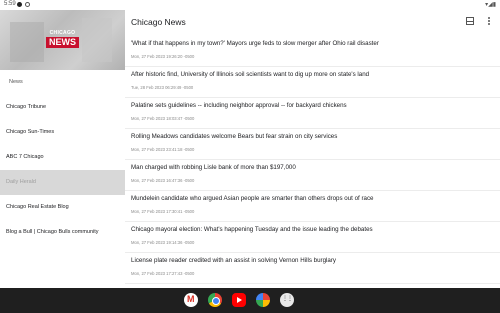 The width and height of the screenshot is (500, 313). What do you see at coordinates (215, 300) in the screenshot?
I see `chrome-icon` at bounding box center [215, 300].